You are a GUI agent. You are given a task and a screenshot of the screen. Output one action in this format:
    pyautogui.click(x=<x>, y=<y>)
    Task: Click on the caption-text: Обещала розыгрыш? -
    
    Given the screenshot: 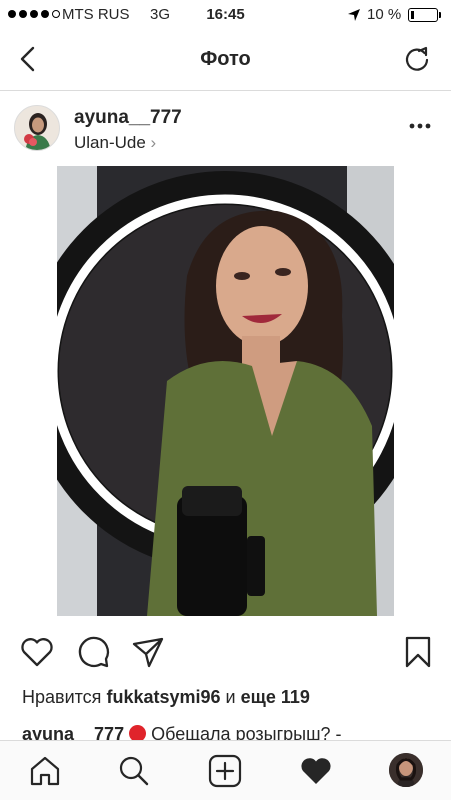 What is the action you would take?
    pyautogui.click(x=246, y=732)
    